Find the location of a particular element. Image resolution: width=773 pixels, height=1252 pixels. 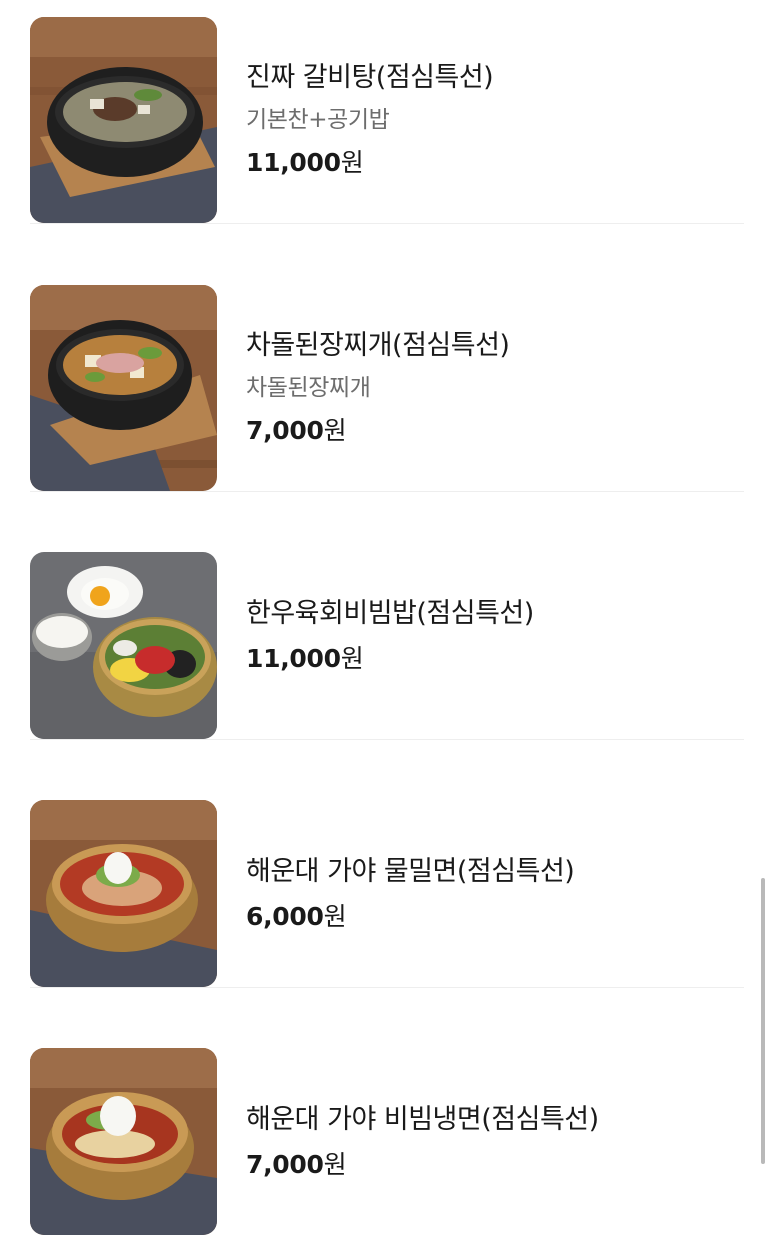

yukhoe-bibimbap-photo is located at coordinates (123, 645).